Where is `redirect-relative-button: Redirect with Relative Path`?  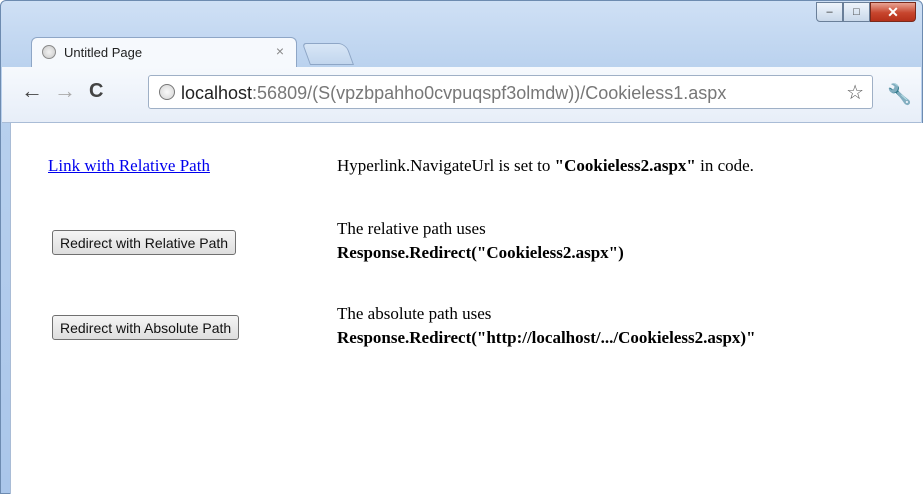
redirect-relative-button: Redirect with Relative Path is located at coordinates (144, 242).